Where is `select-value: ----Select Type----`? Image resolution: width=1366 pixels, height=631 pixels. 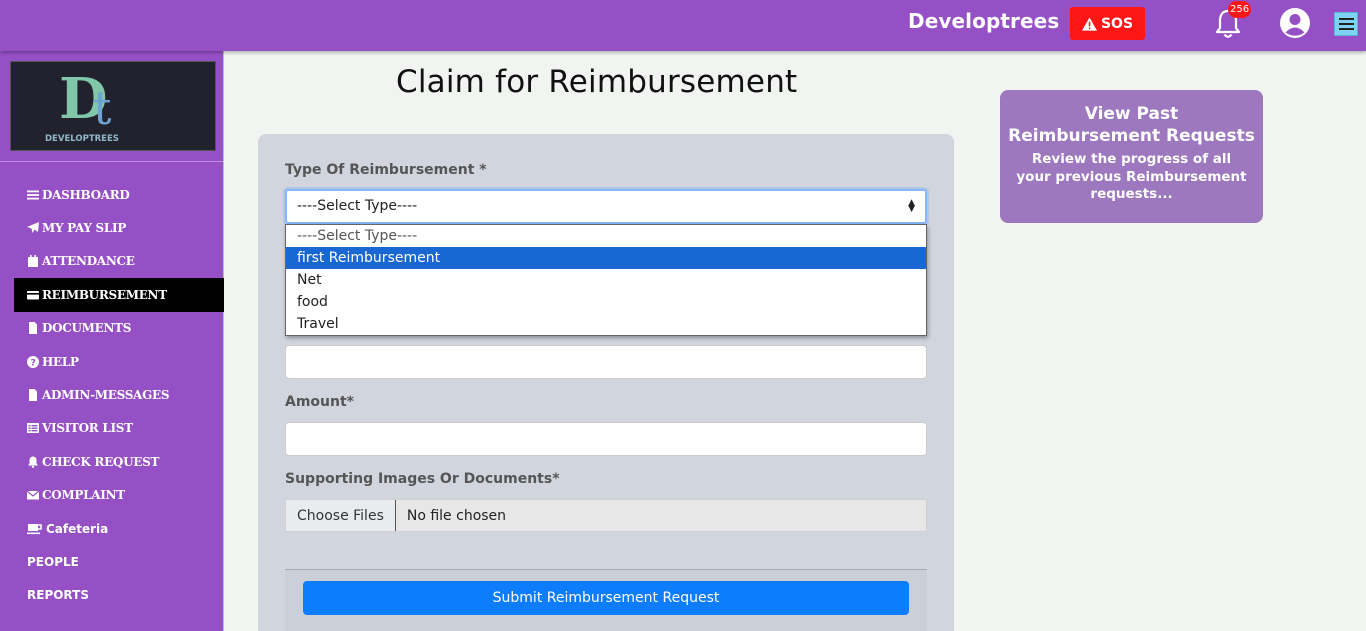 select-value: ----Select Type---- is located at coordinates (357, 206).